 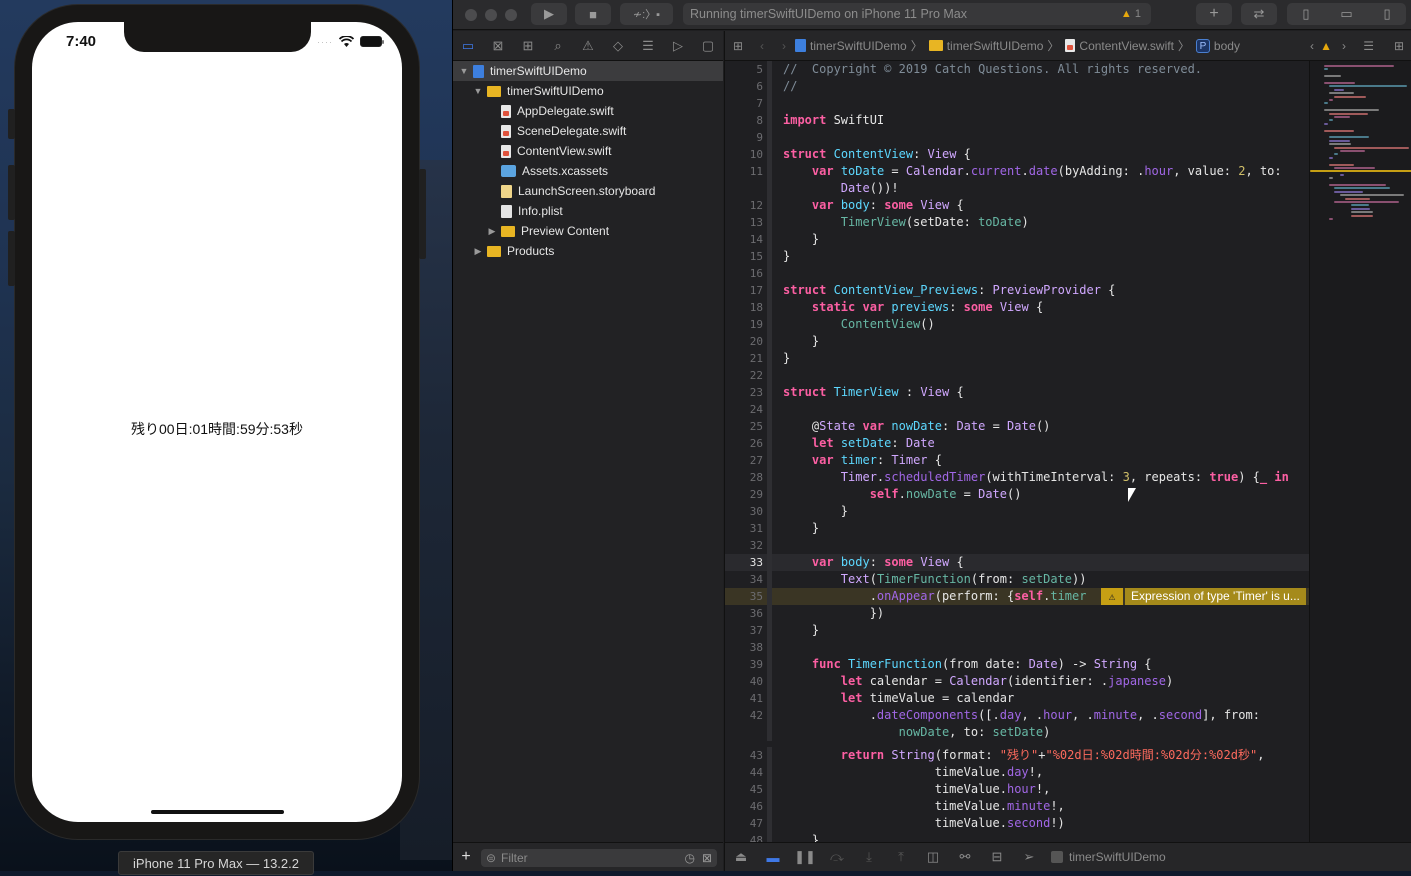 I want to click on navigator-item: Assets.xcassets, so click(x=588, y=171).